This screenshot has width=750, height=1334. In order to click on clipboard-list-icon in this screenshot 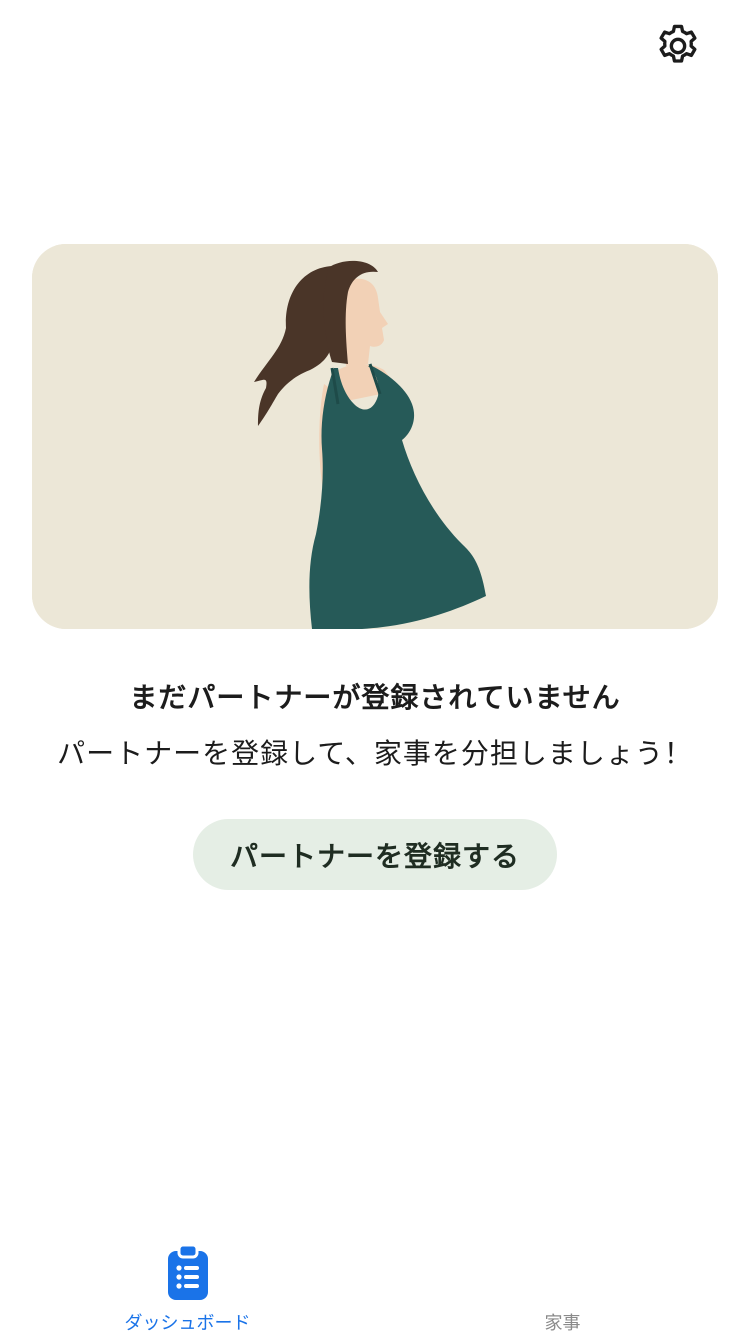, I will do `click(187, 1271)`.